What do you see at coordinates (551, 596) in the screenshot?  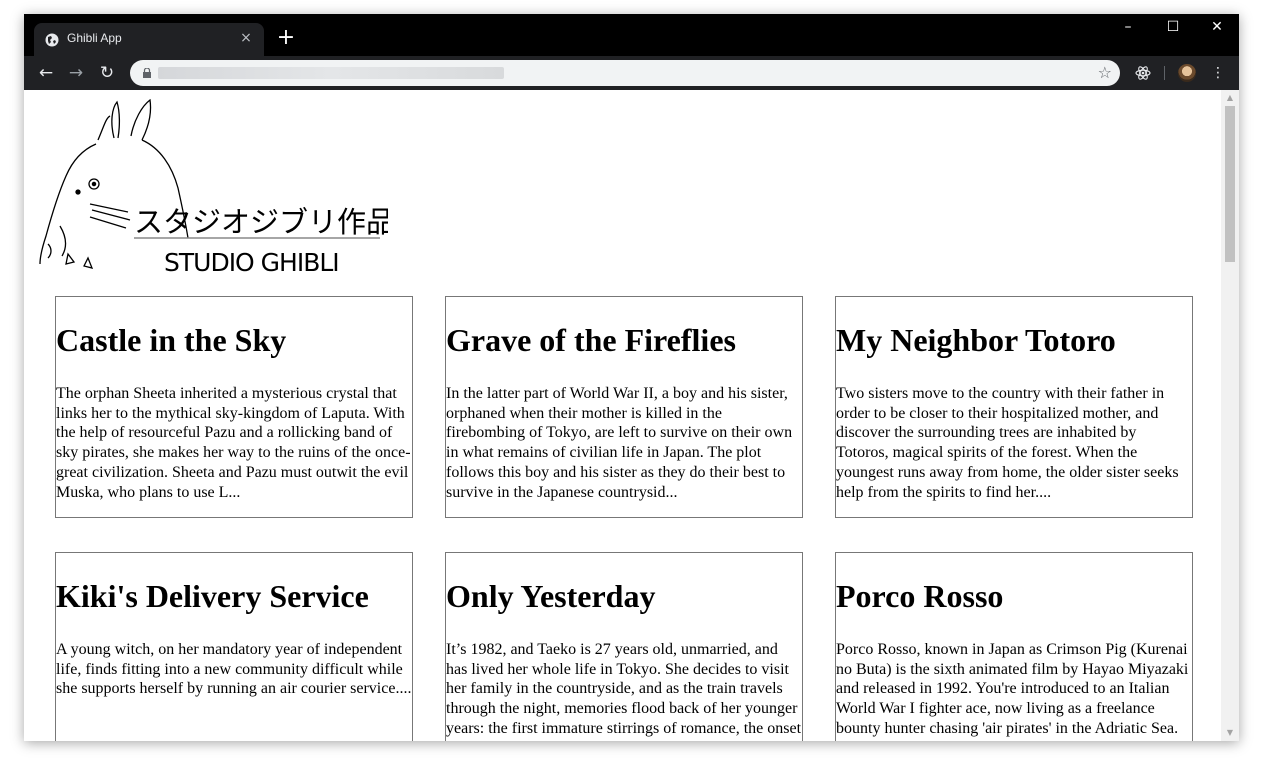 I see `film-title: Only Yesterday` at bounding box center [551, 596].